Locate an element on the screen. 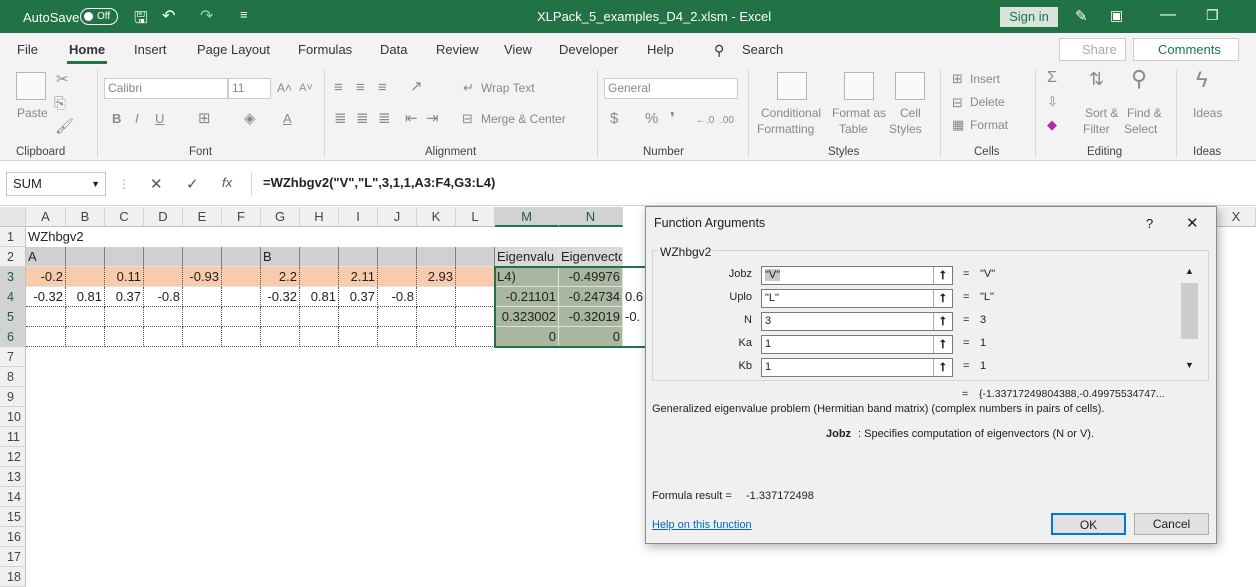  cell-m5: 0.323002 is located at coordinates (527, 317).